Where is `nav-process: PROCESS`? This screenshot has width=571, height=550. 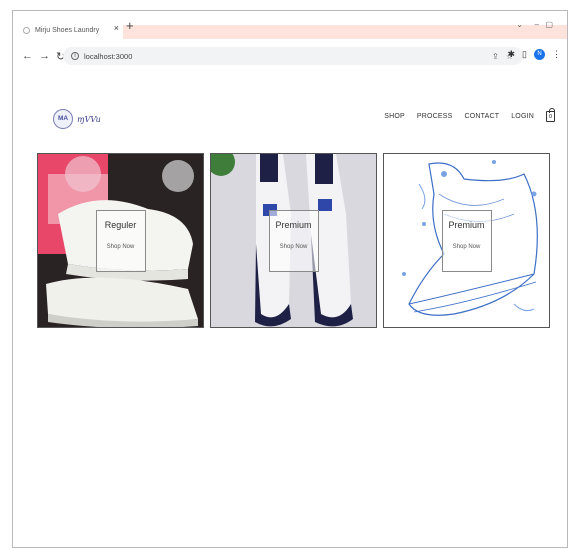
nav-process: PROCESS is located at coordinates (435, 116).